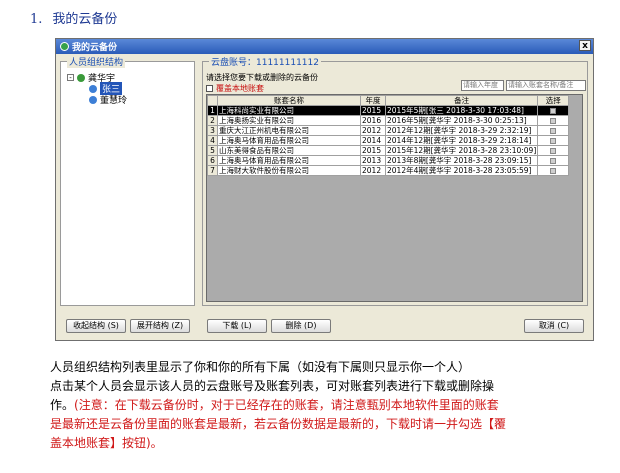  What do you see at coordinates (289, 120) in the screenshot?
I see `account-set-name: 上海奥扬实业有限公司` at bounding box center [289, 120].